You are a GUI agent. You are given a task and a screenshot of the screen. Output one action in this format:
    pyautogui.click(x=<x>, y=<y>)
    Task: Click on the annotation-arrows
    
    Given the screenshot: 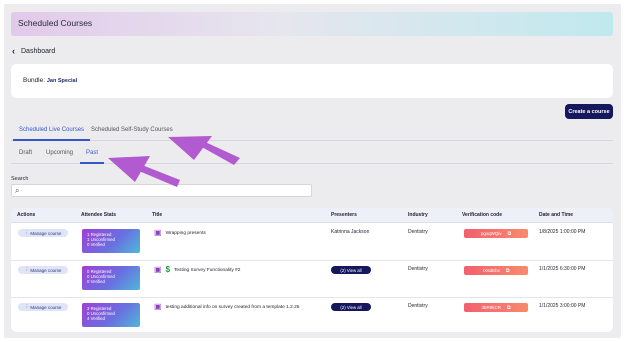 What is the action you would take?
    pyautogui.click(x=174, y=161)
    